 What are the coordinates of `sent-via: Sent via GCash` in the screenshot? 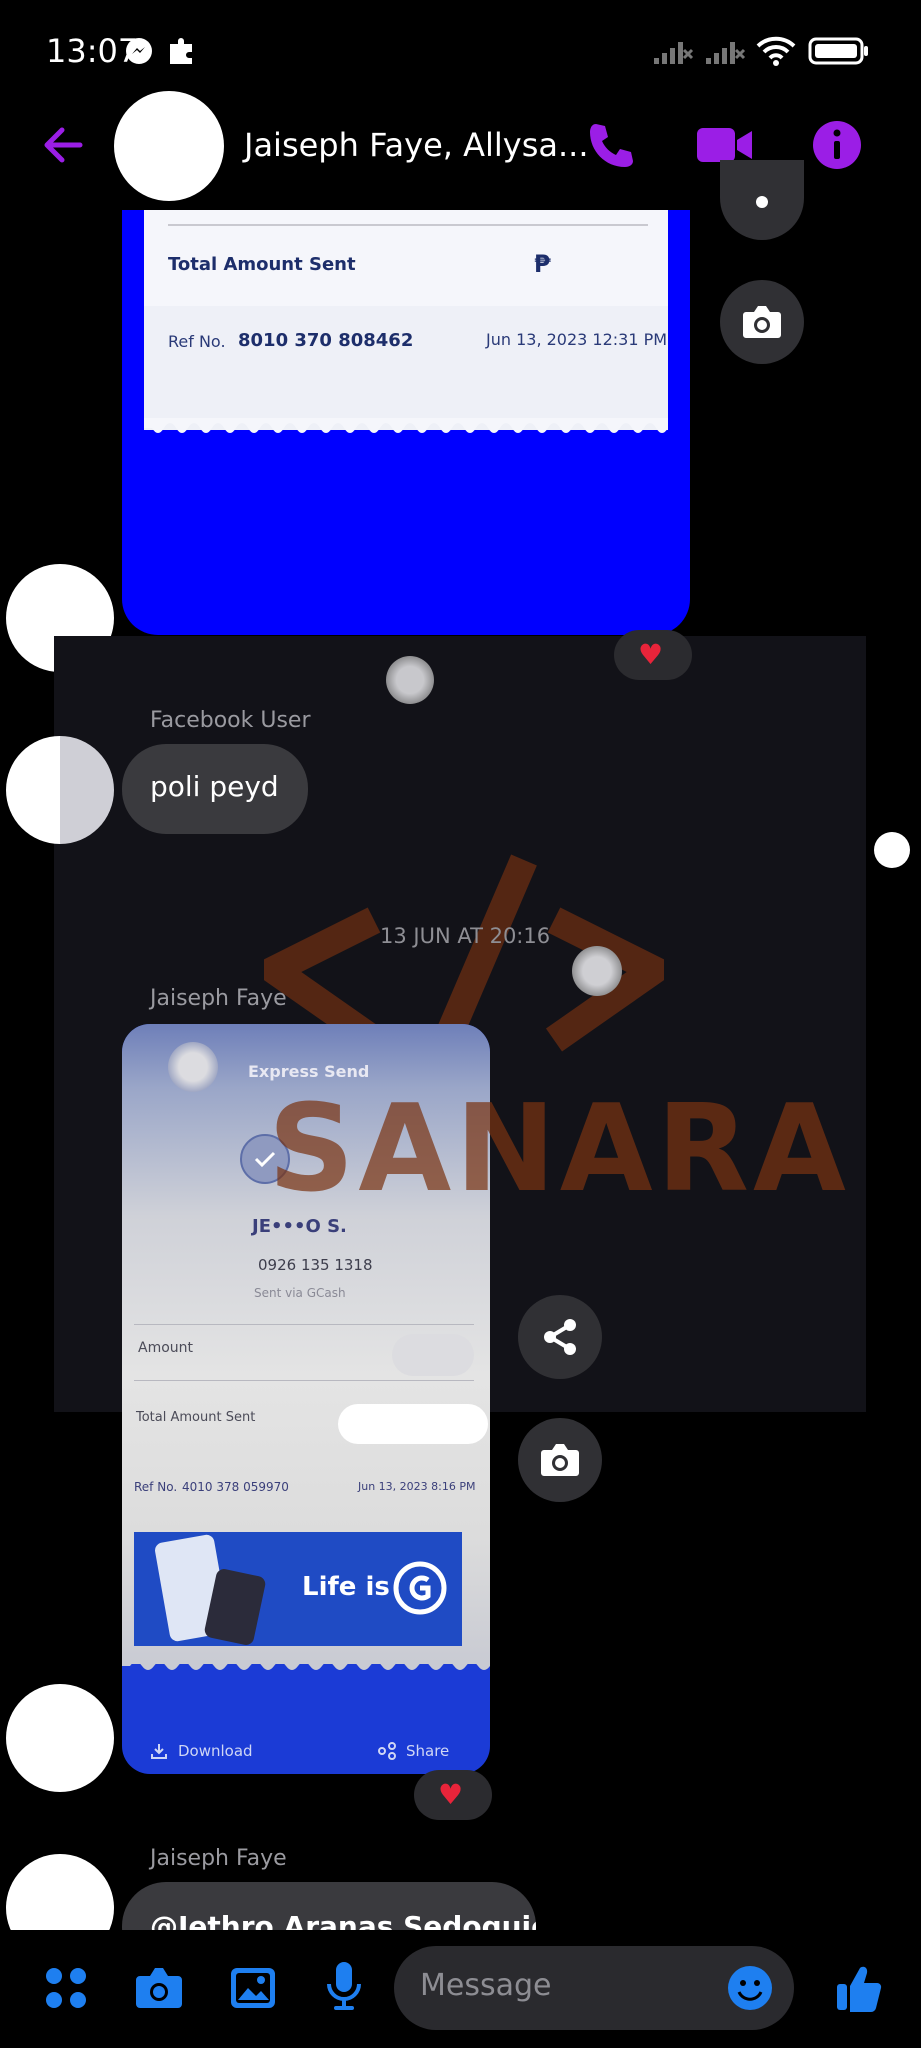 It's located at (300, 1293).